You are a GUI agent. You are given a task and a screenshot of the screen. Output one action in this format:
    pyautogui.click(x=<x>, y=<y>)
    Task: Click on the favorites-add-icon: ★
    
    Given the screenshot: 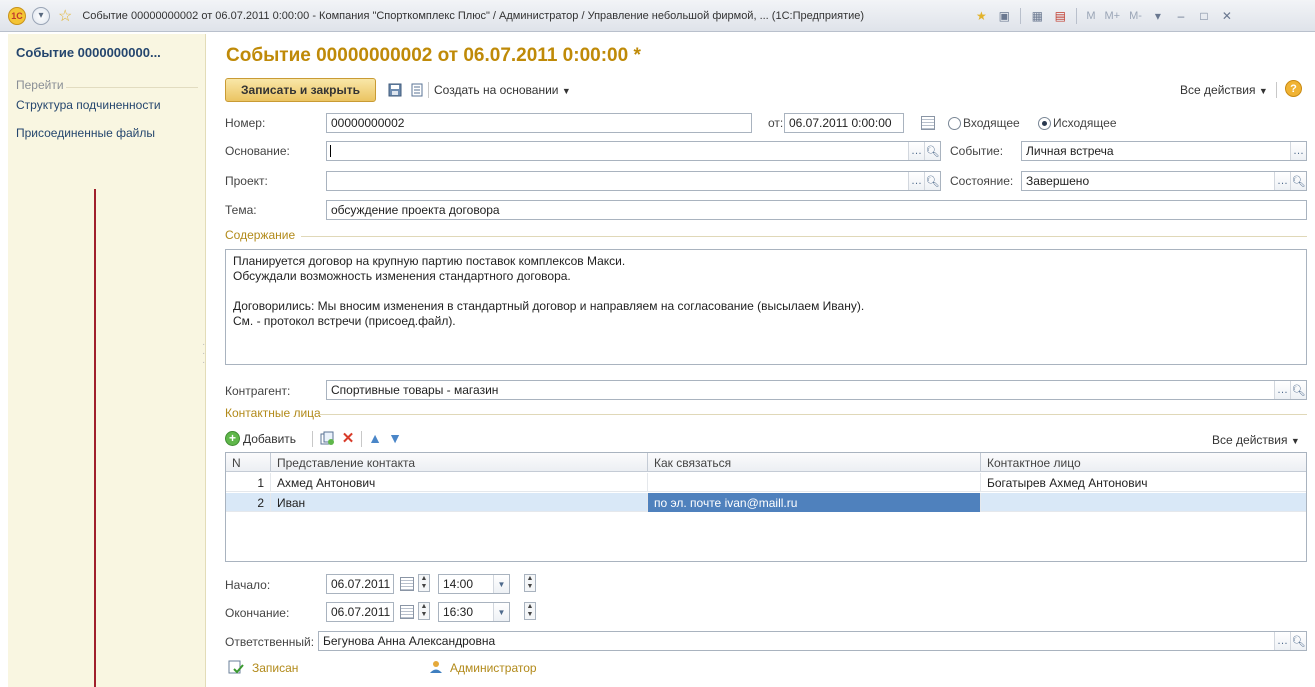 What is the action you would take?
    pyautogui.click(x=981, y=16)
    